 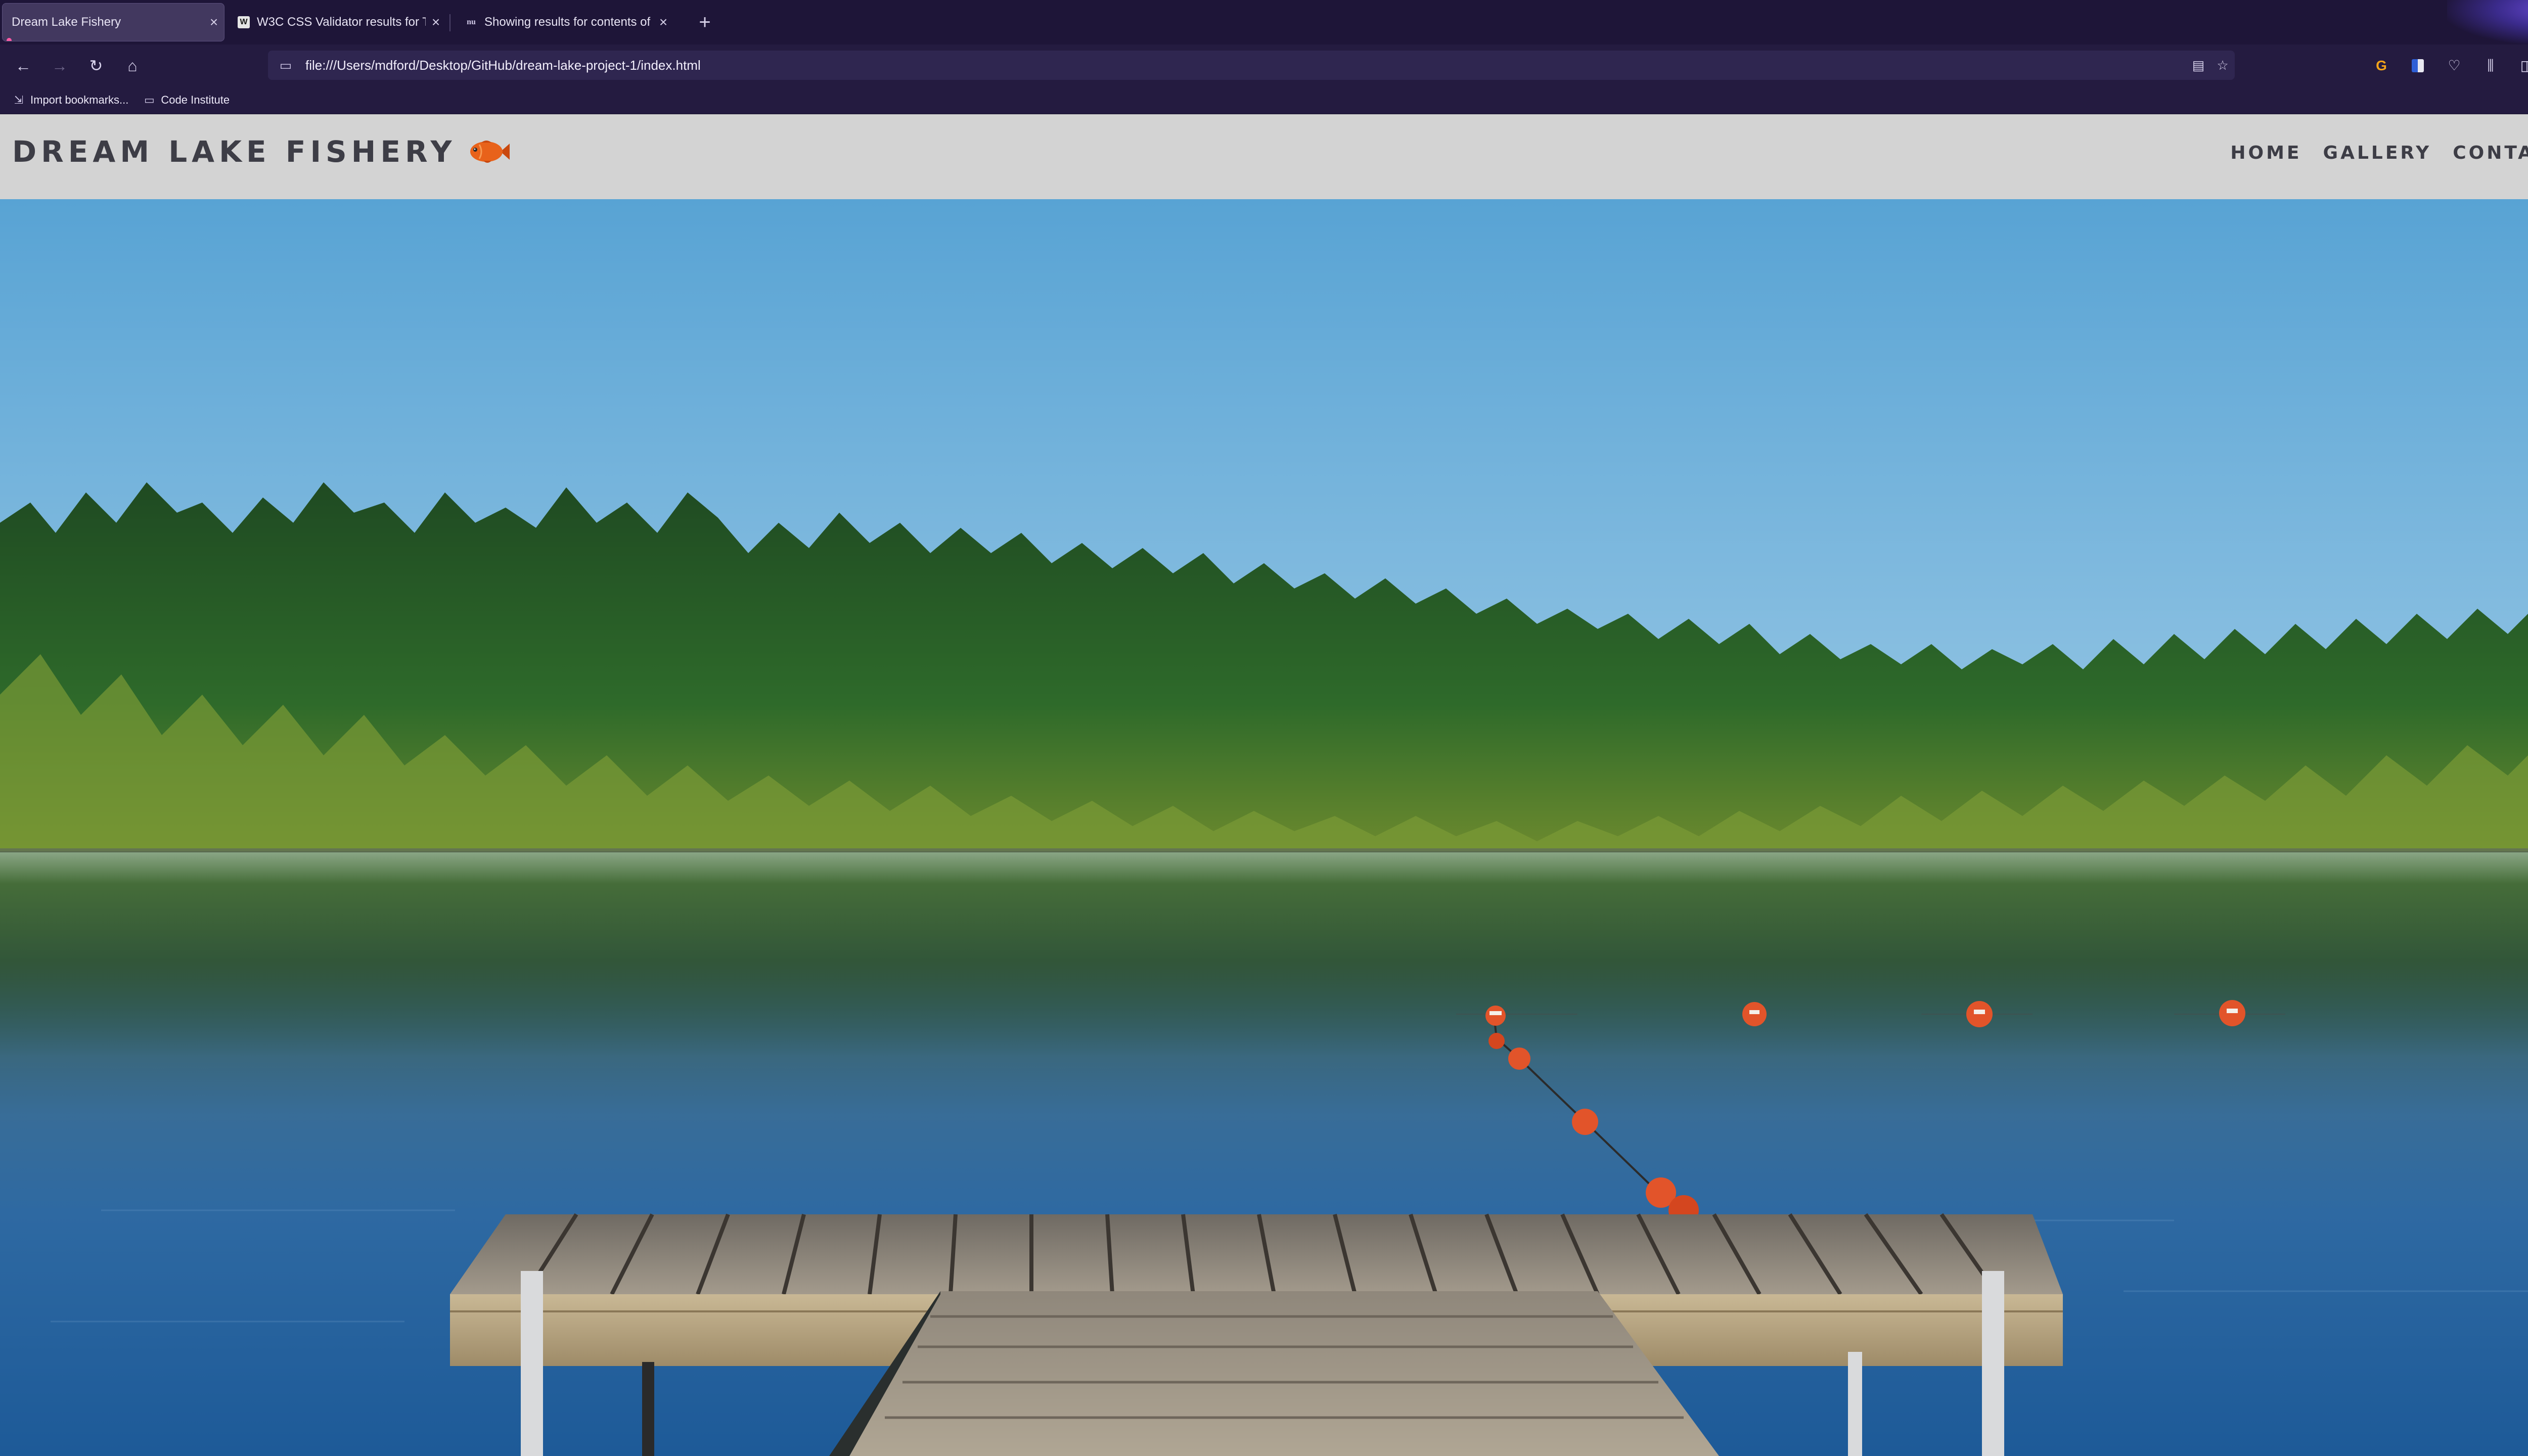 What do you see at coordinates (2378, 153) in the screenshot?
I see `nav-gallery: Gallery` at bounding box center [2378, 153].